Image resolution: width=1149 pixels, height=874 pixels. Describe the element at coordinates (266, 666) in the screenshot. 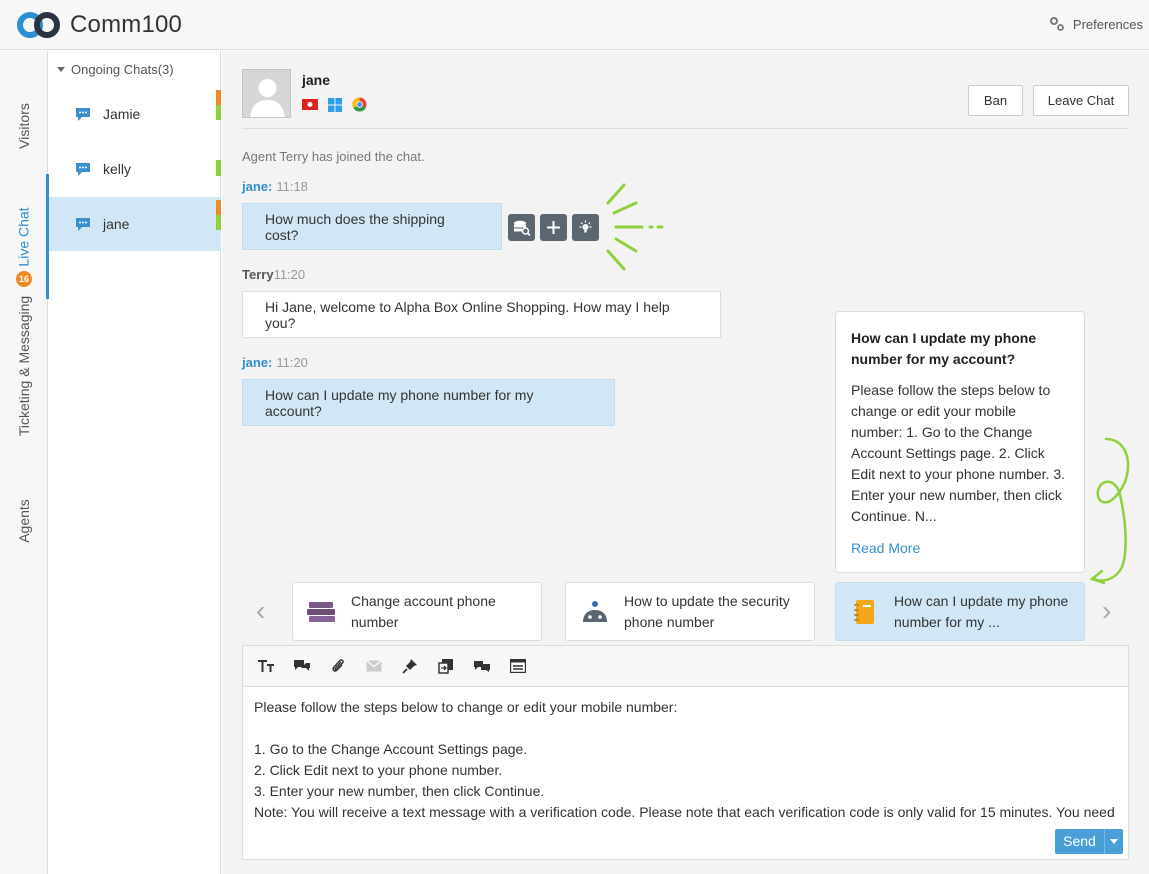

I see `font-size-icon` at that location.